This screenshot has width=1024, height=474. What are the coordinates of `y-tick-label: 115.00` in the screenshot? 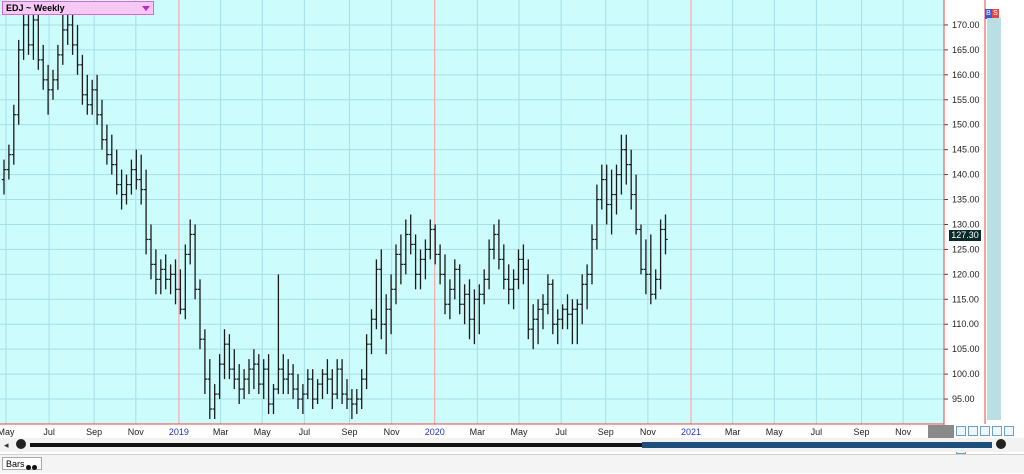 It's located at (965, 299).